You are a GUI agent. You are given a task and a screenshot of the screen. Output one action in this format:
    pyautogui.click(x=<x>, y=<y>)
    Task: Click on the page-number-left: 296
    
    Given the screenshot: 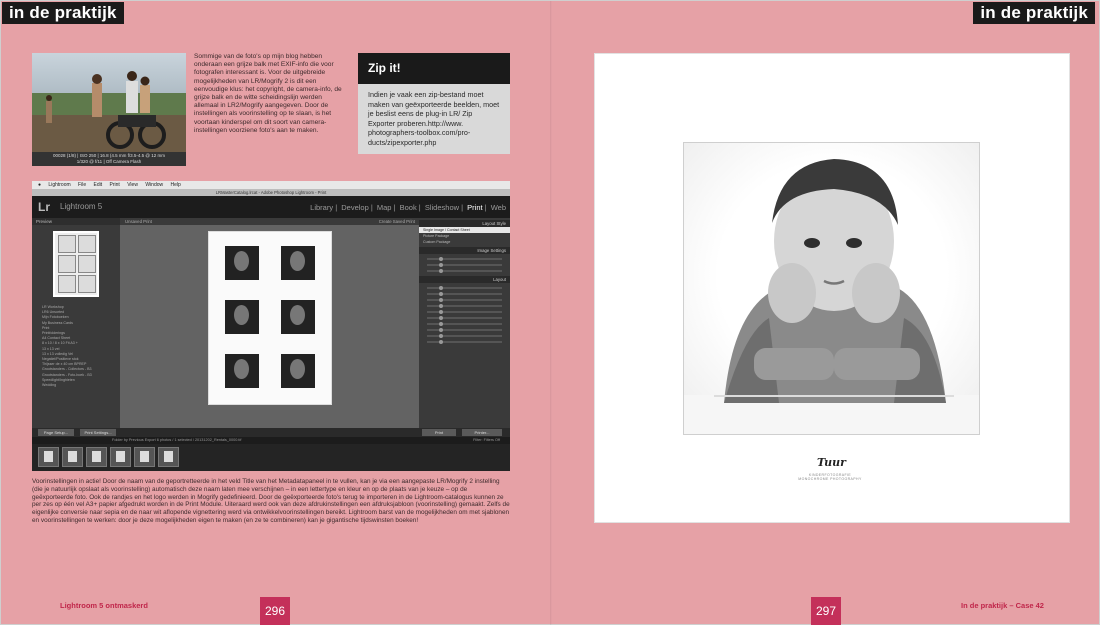 What is the action you would take?
    pyautogui.click(x=275, y=611)
    